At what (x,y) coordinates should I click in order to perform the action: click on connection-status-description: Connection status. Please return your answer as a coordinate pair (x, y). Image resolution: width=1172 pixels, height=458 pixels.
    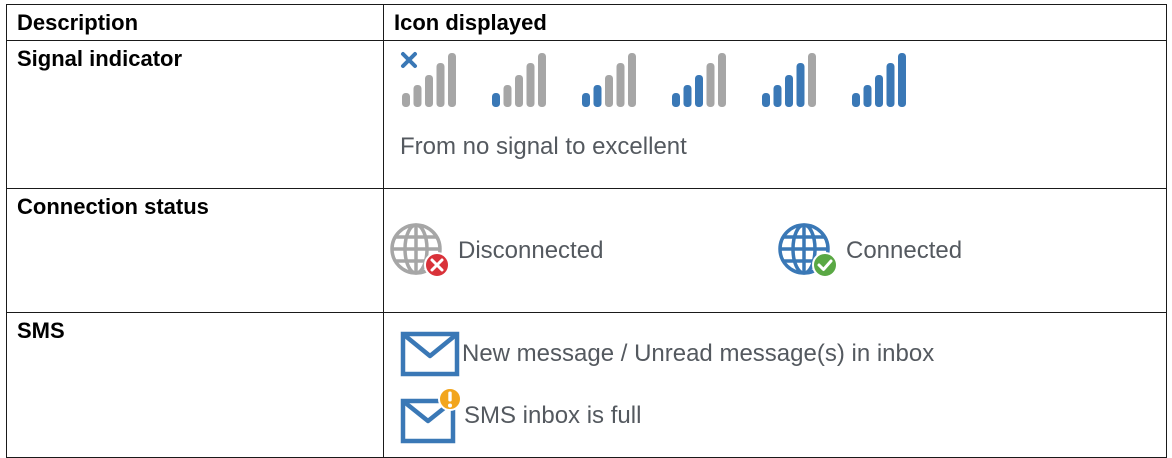
    Looking at the image, I should click on (195, 250).